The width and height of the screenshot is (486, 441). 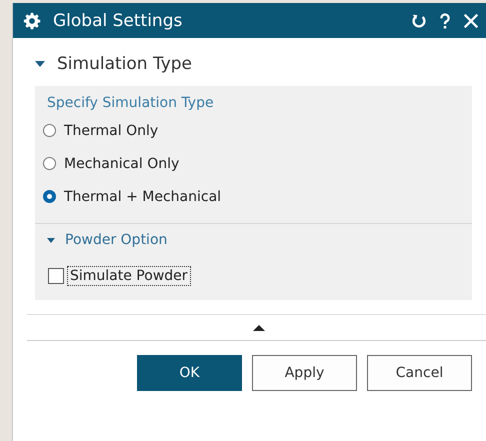 I want to click on checkbox-label: Simulate Powder, so click(x=129, y=276).